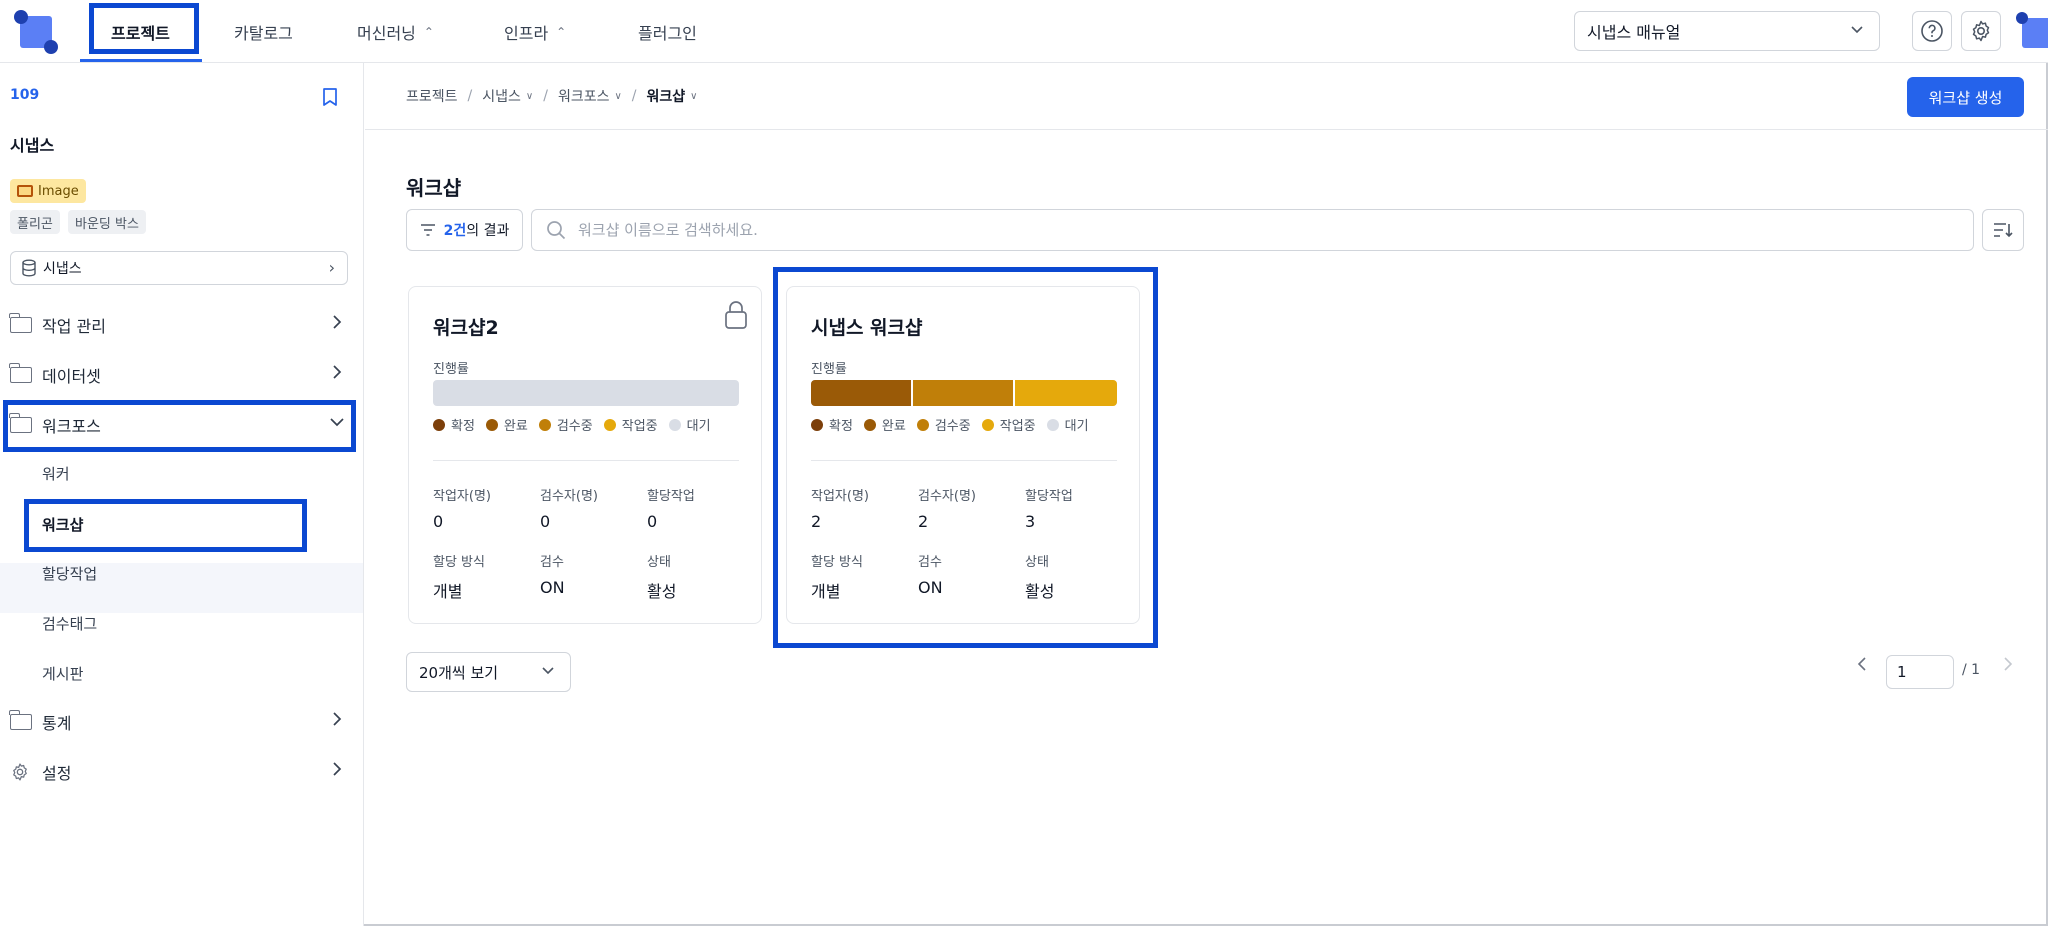  I want to click on bookmark-button, so click(330, 99).